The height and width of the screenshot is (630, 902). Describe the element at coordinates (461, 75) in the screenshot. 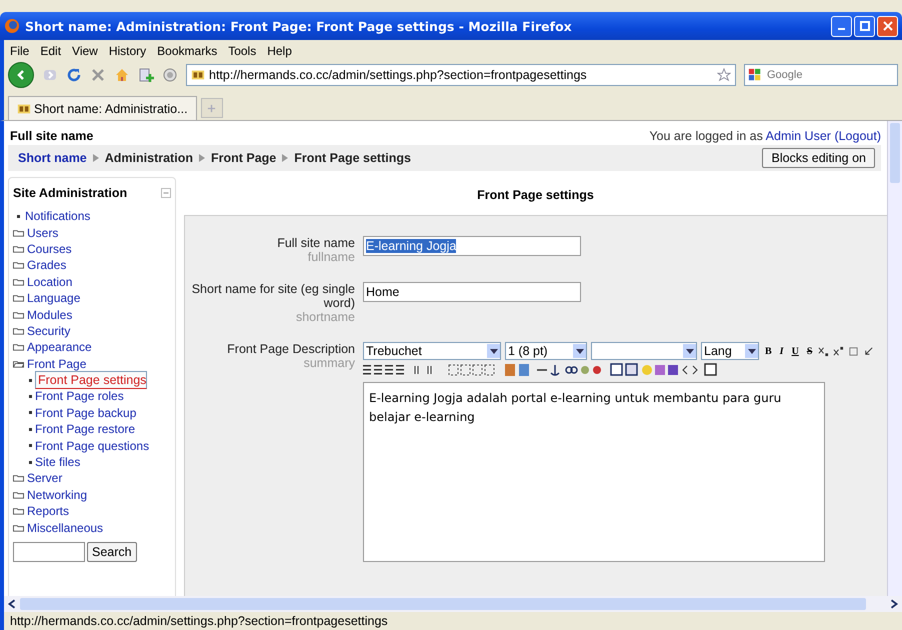

I see `address-bar: http://hermands.co.cc/admin/settings.php?section=frontpagesettings` at that location.